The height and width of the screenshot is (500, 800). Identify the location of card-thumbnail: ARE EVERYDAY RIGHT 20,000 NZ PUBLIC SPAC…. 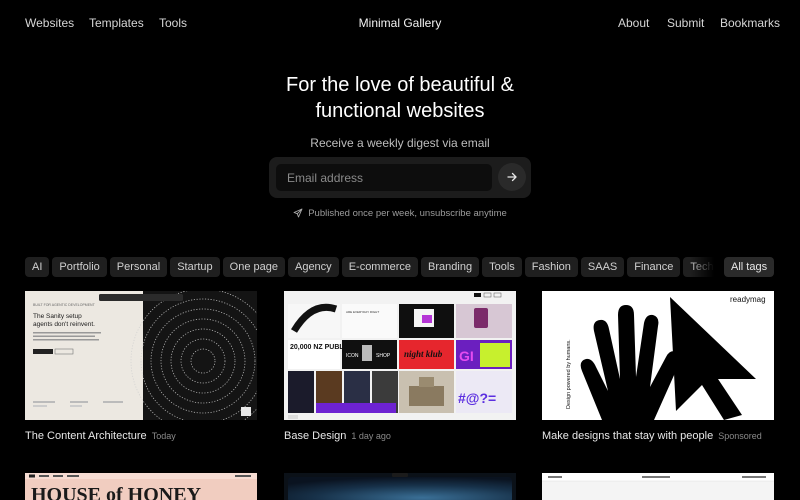
(400, 355).